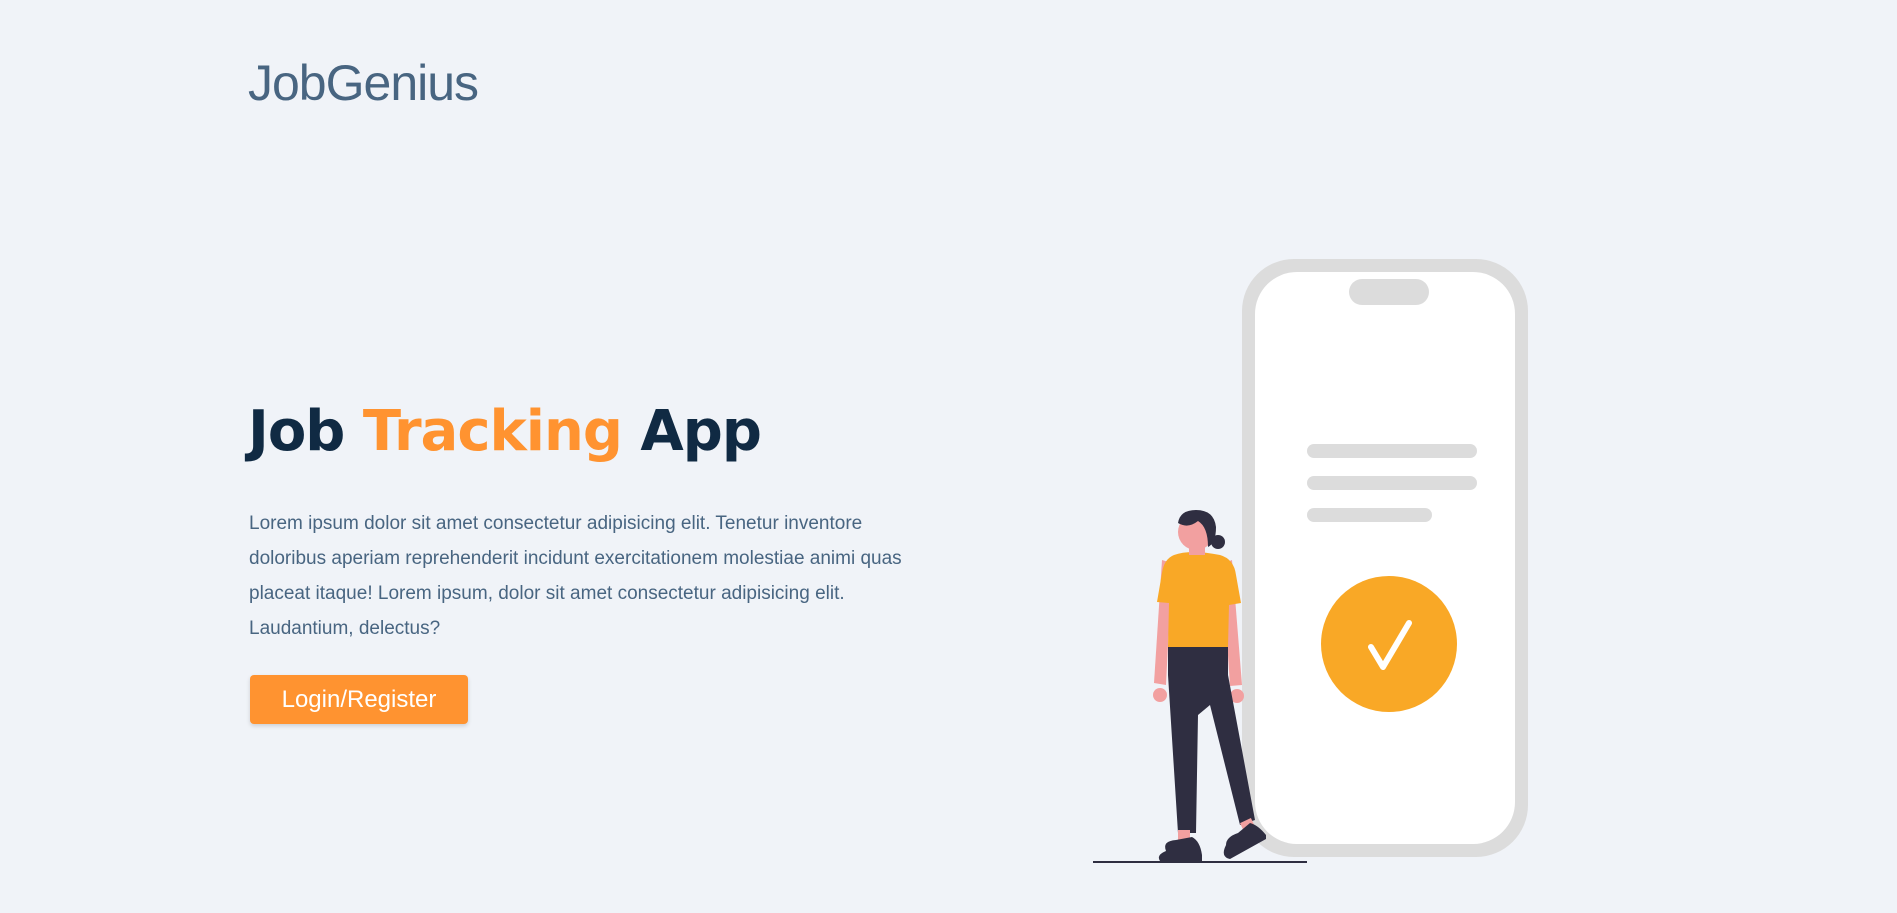 Image resolution: width=1897 pixels, height=913 pixels. What do you see at coordinates (359, 699) in the screenshot?
I see `login-register-button: Login/Register` at bounding box center [359, 699].